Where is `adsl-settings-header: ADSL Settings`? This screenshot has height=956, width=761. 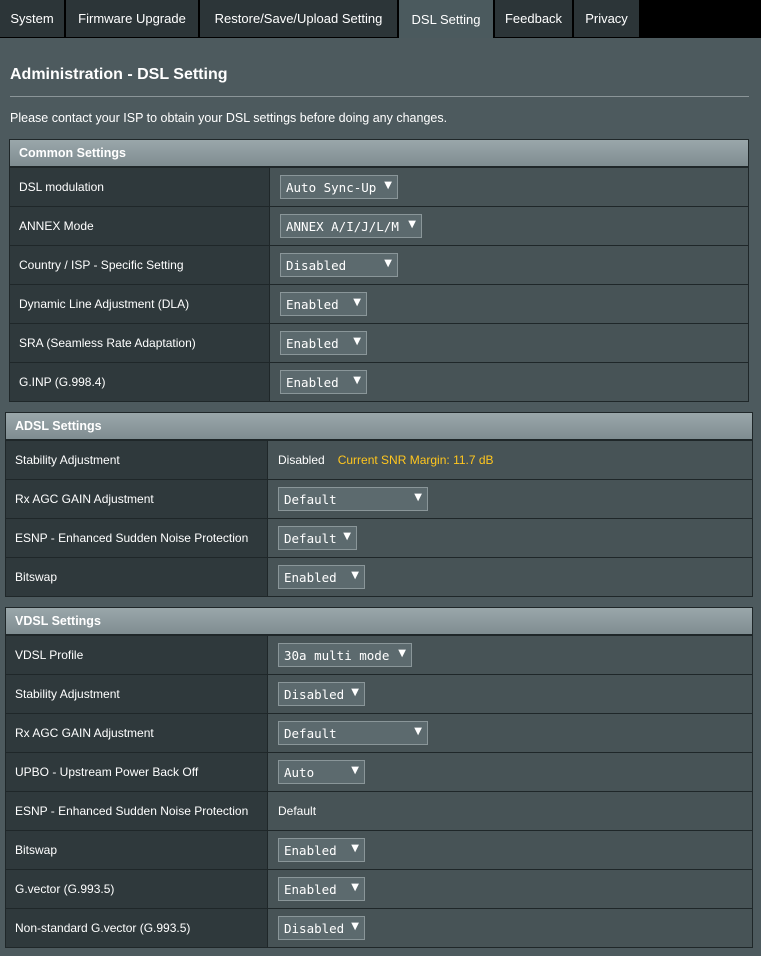 adsl-settings-header: ADSL Settings is located at coordinates (379, 426).